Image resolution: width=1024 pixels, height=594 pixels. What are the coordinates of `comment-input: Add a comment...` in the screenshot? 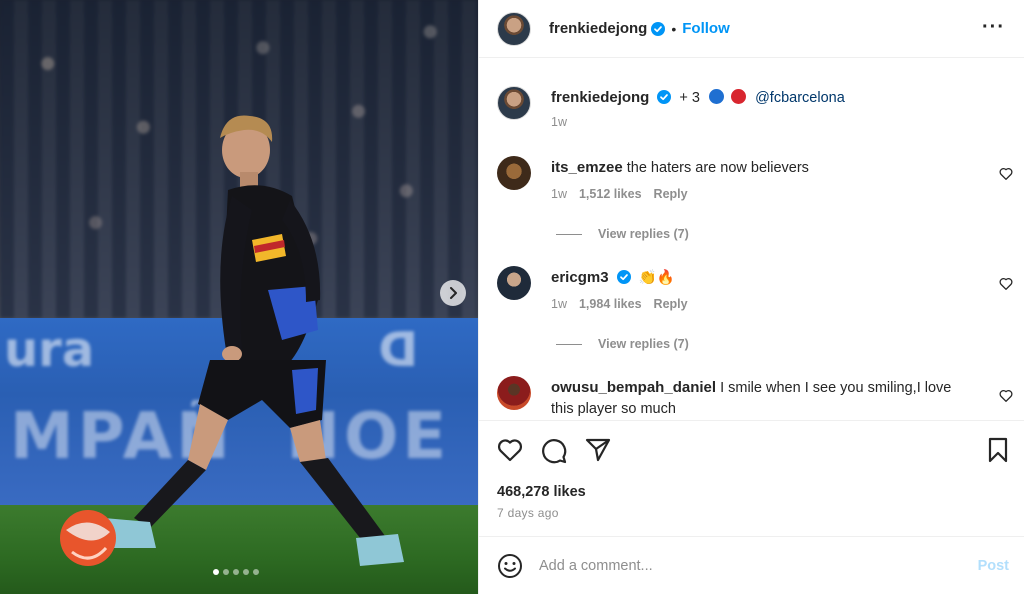 It's located at (758, 566).